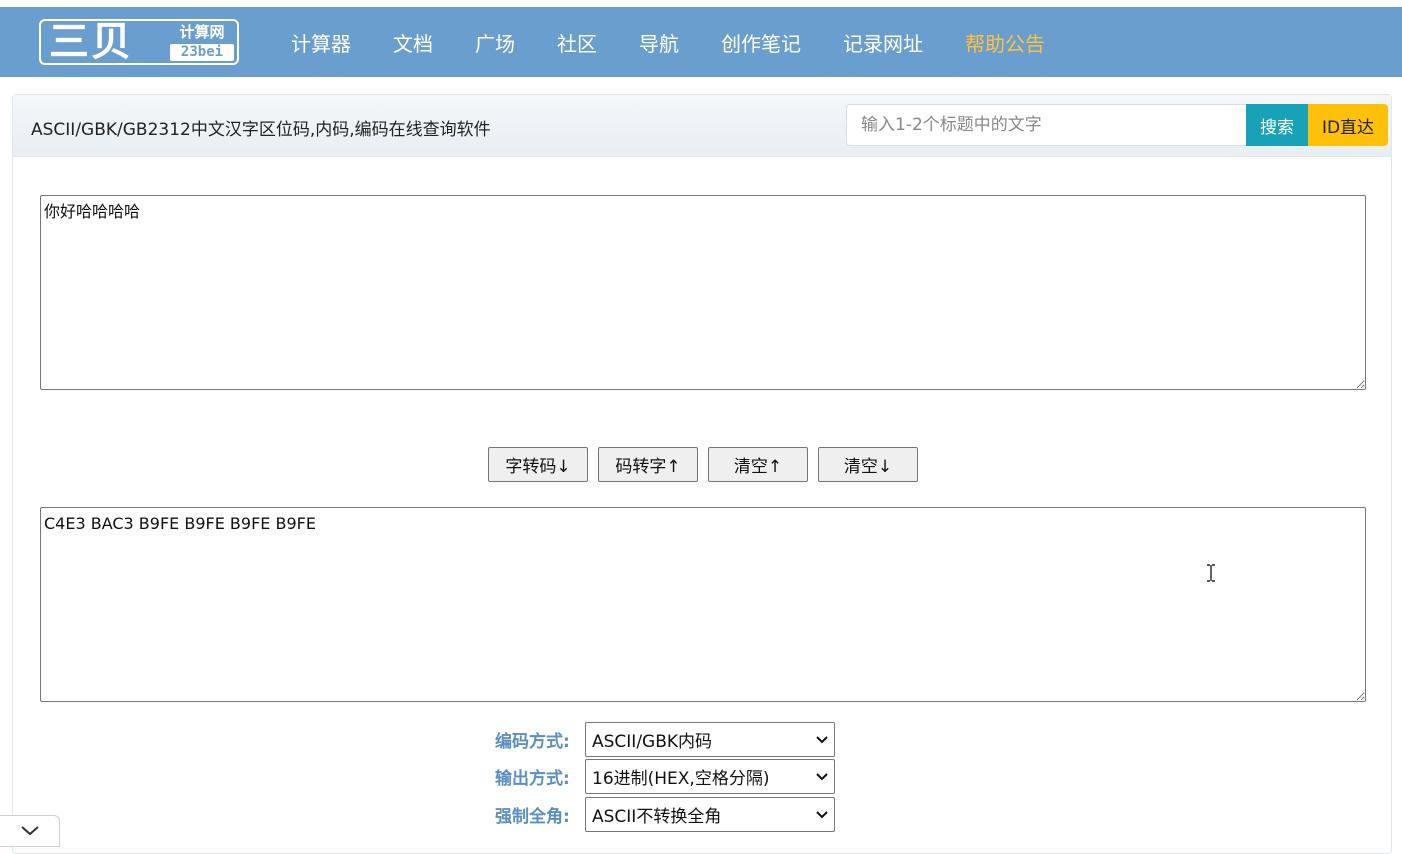 Image resolution: width=1402 pixels, height=854 pixels. I want to click on encoding-select: ASCII/GBK内码, so click(710, 739).